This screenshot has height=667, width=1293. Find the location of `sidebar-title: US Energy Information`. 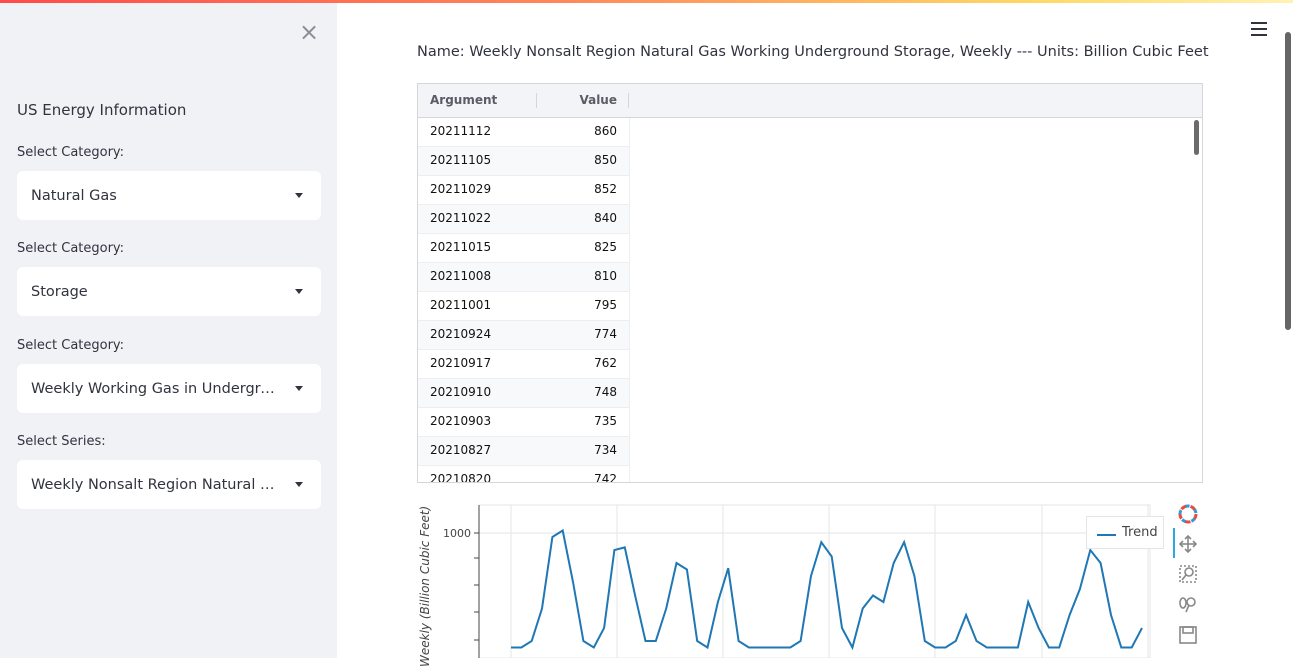

sidebar-title: US Energy Information is located at coordinates (102, 110).